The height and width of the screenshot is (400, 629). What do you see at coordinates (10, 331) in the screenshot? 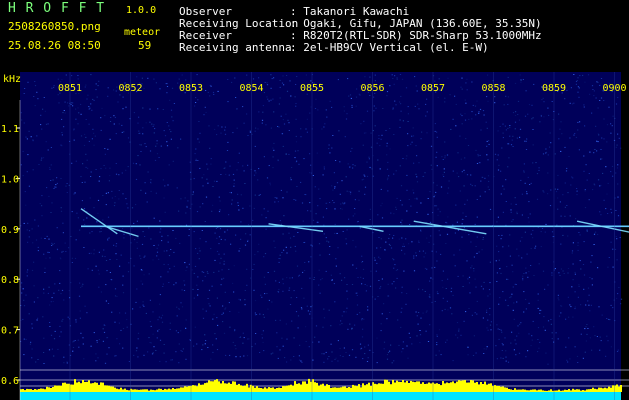
I see `y-tick-label-4: 0.7` at bounding box center [10, 331].